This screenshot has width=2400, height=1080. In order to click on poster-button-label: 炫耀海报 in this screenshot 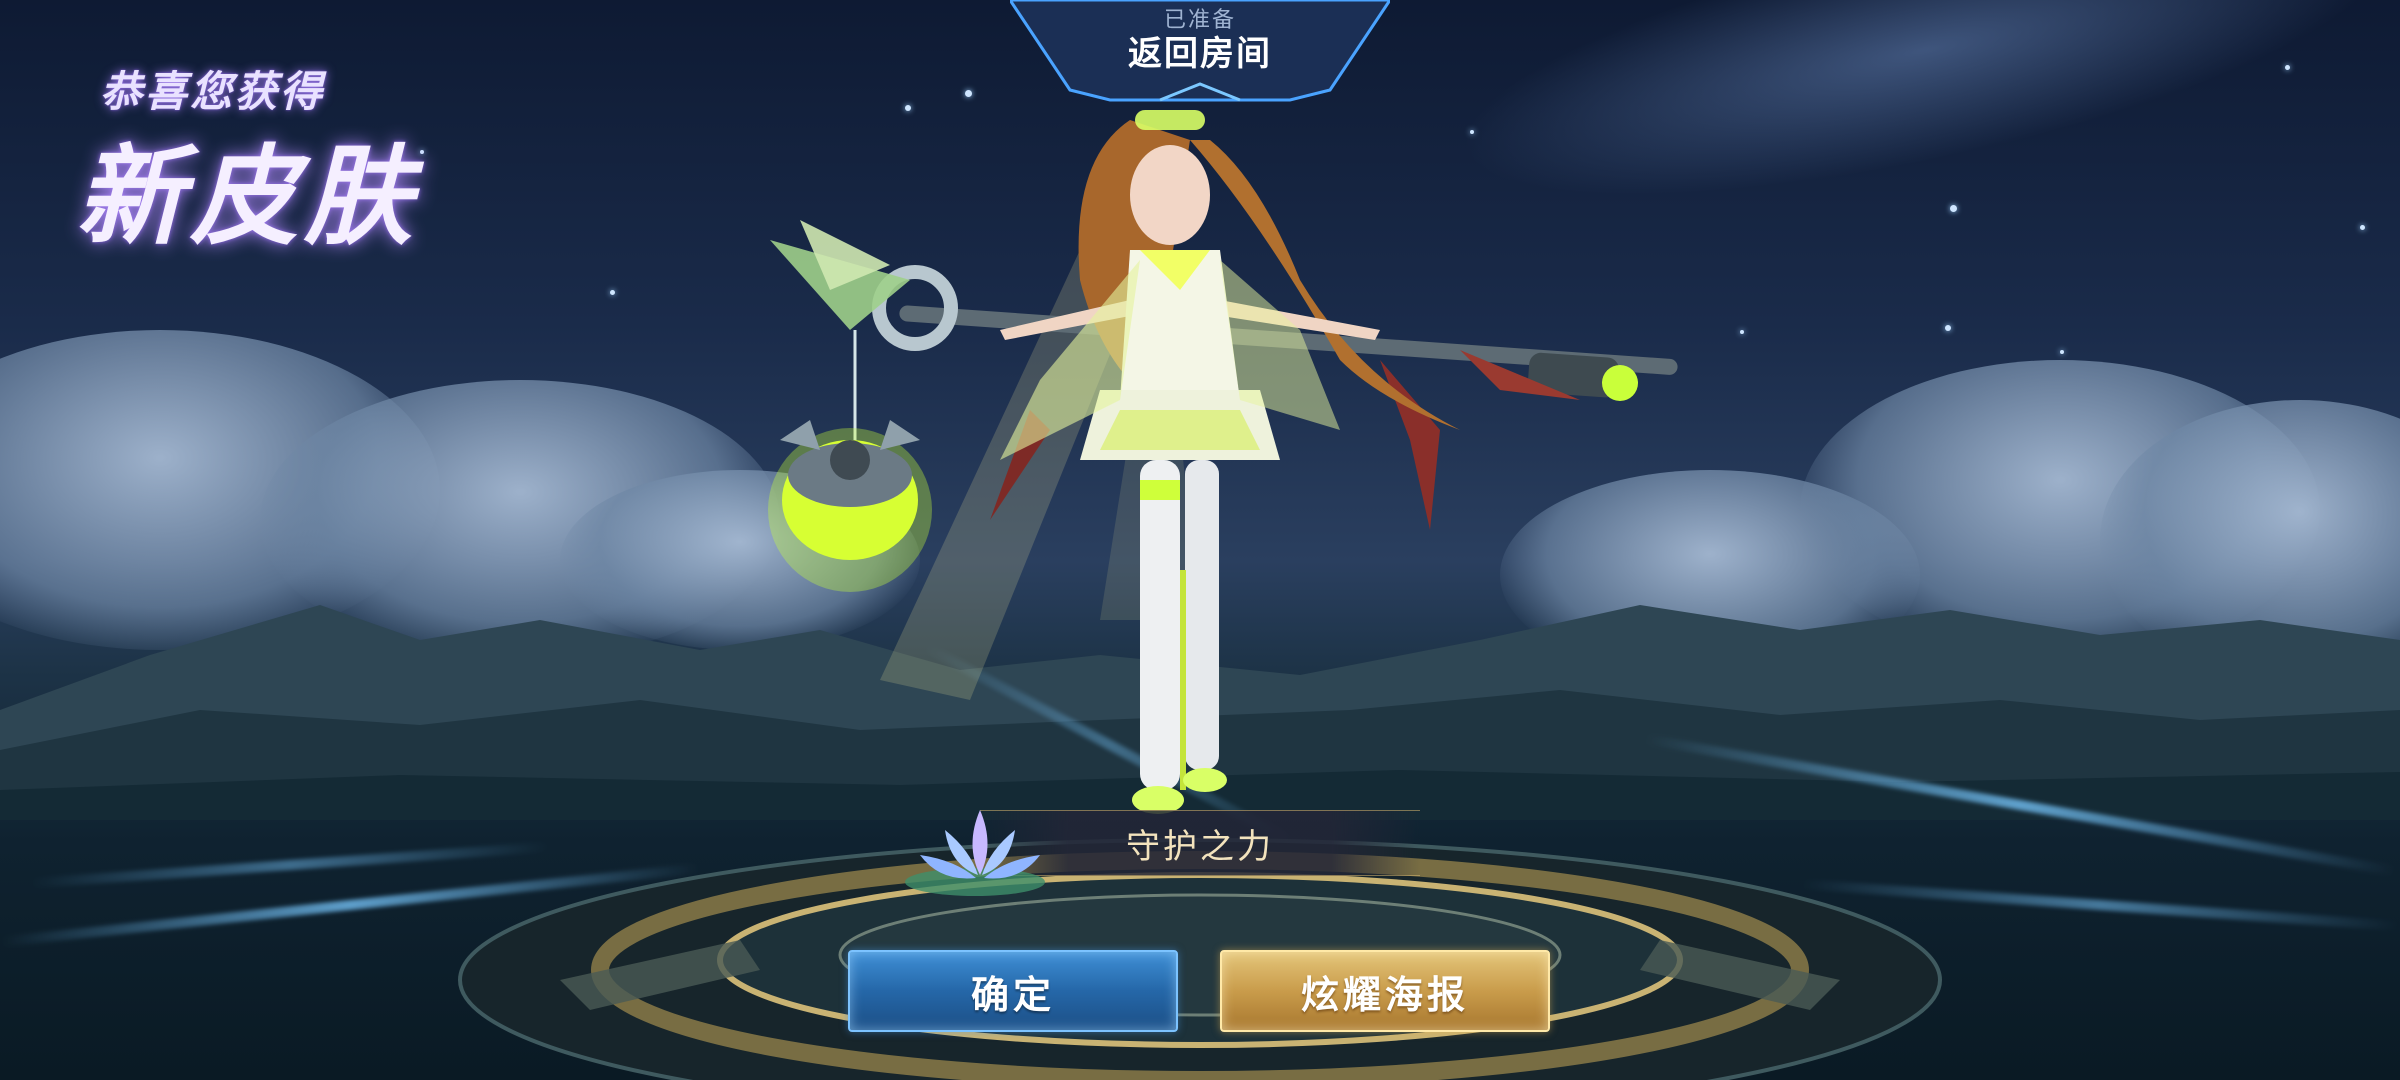, I will do `click(1384, 994)`.